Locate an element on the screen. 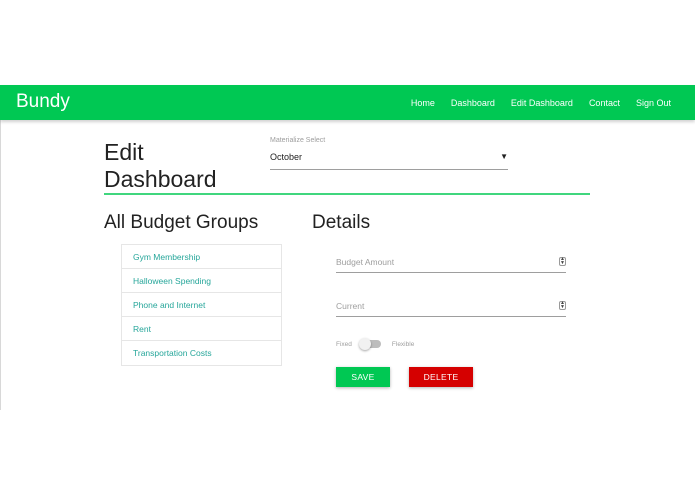 Image resolution: width=695 pixels, height=494 pixels. budget-group-rent: Rent is located at coordinates (201, 329).